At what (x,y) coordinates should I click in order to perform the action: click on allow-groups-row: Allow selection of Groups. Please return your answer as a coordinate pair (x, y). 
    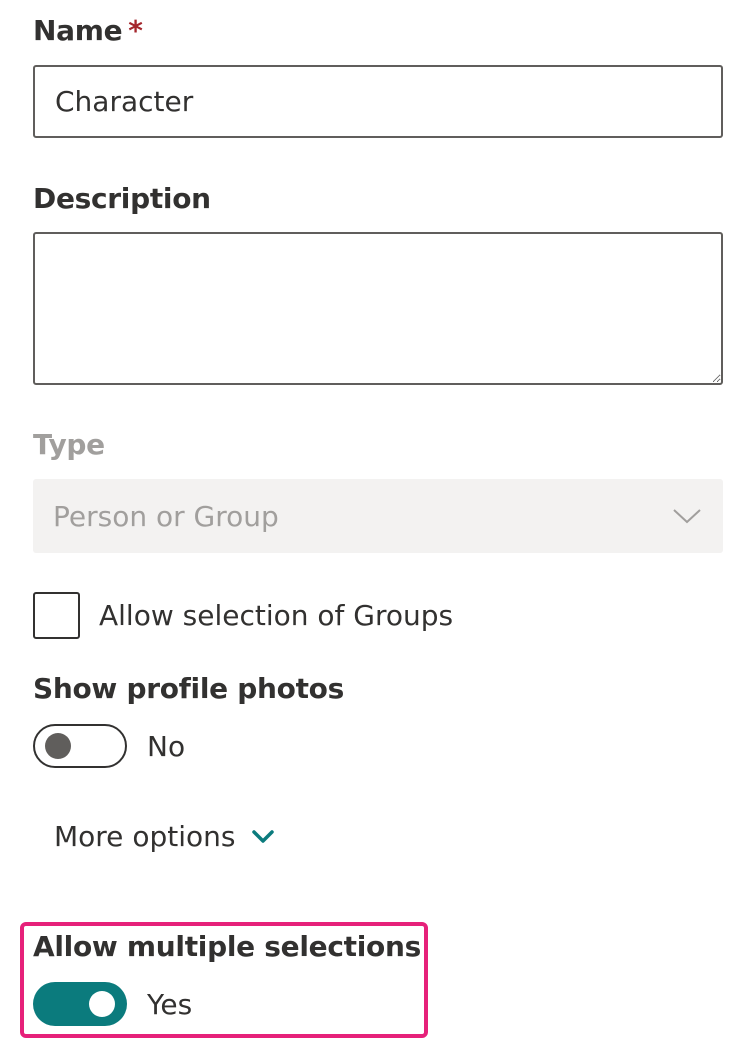
    Looking at the image, I should click on (243, 615).